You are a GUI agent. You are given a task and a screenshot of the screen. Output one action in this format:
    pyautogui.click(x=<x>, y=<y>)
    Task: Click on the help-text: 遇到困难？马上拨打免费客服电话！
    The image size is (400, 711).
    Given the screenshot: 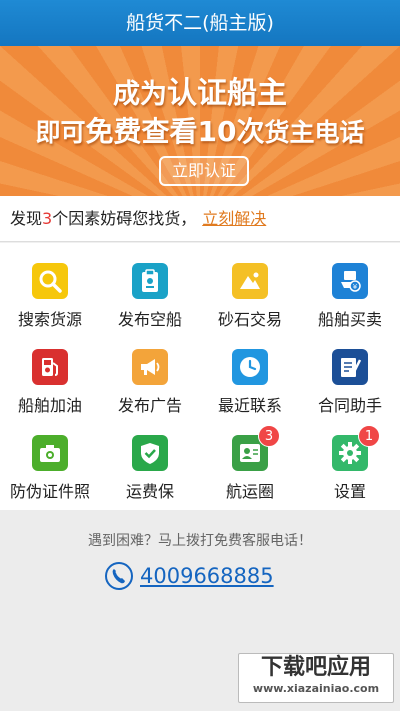 What is the action you would take?
    pyautogui.click(x=200, y=541)
    